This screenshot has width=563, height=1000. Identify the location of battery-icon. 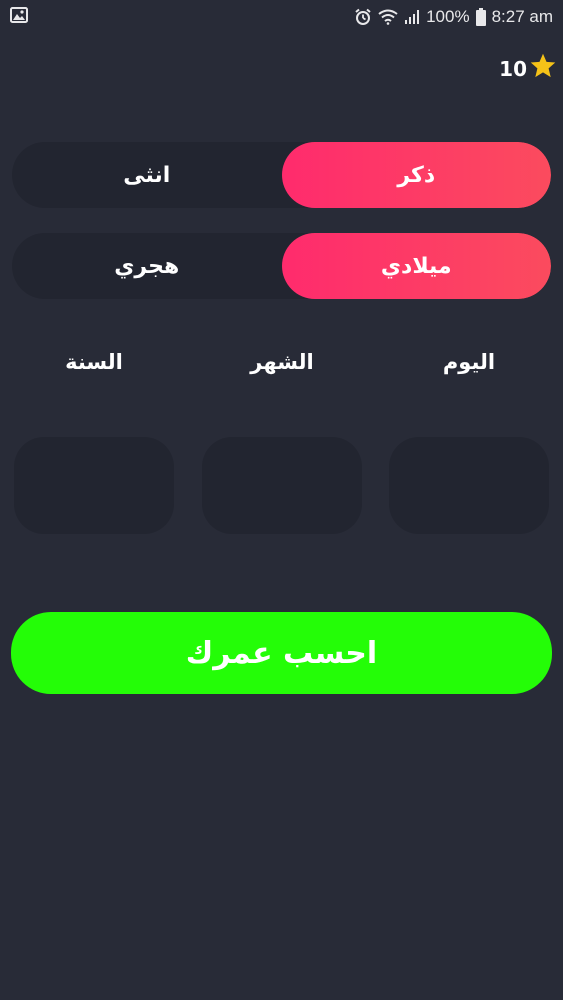
(480, 17).